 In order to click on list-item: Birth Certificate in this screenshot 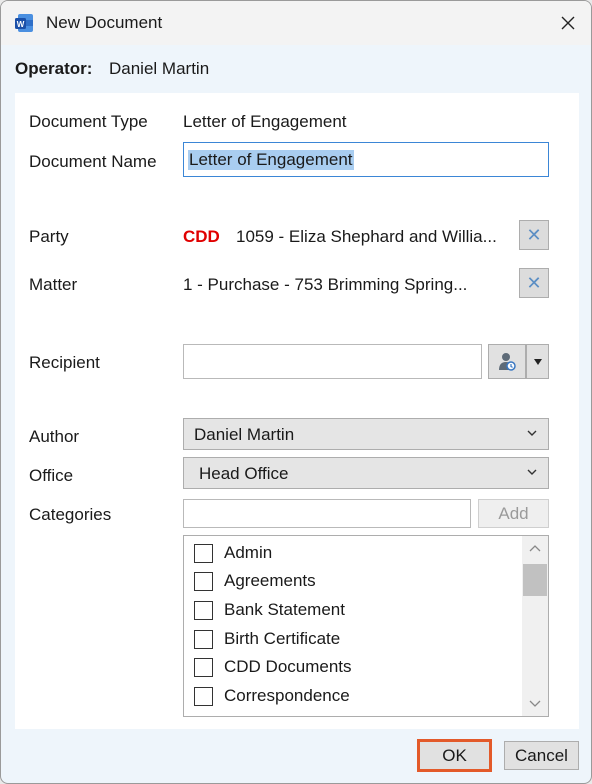, I will do `click(267, 639)`.